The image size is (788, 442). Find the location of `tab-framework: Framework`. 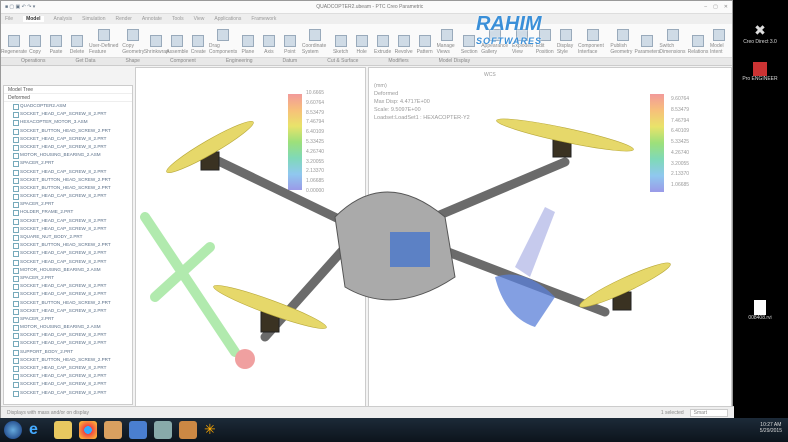

tab-framework: Framework is located at coordinates (263, 19).